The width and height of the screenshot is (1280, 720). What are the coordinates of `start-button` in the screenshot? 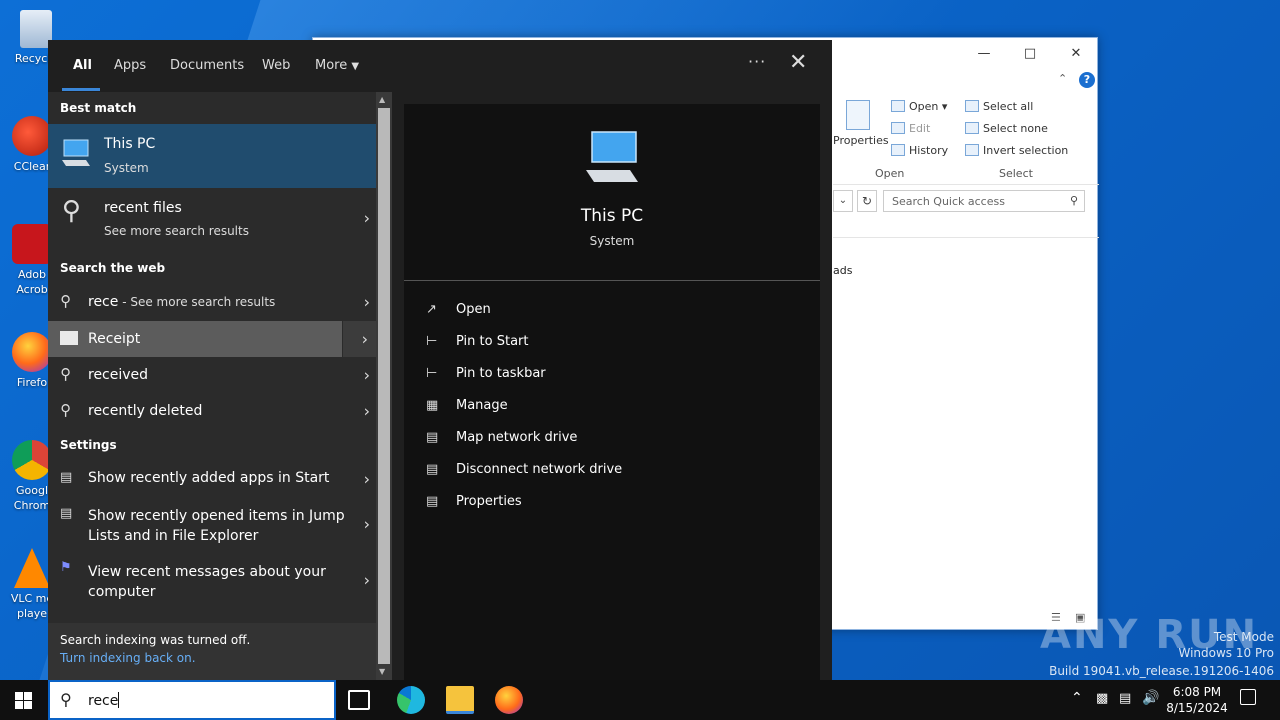 It's located at (24, 700).